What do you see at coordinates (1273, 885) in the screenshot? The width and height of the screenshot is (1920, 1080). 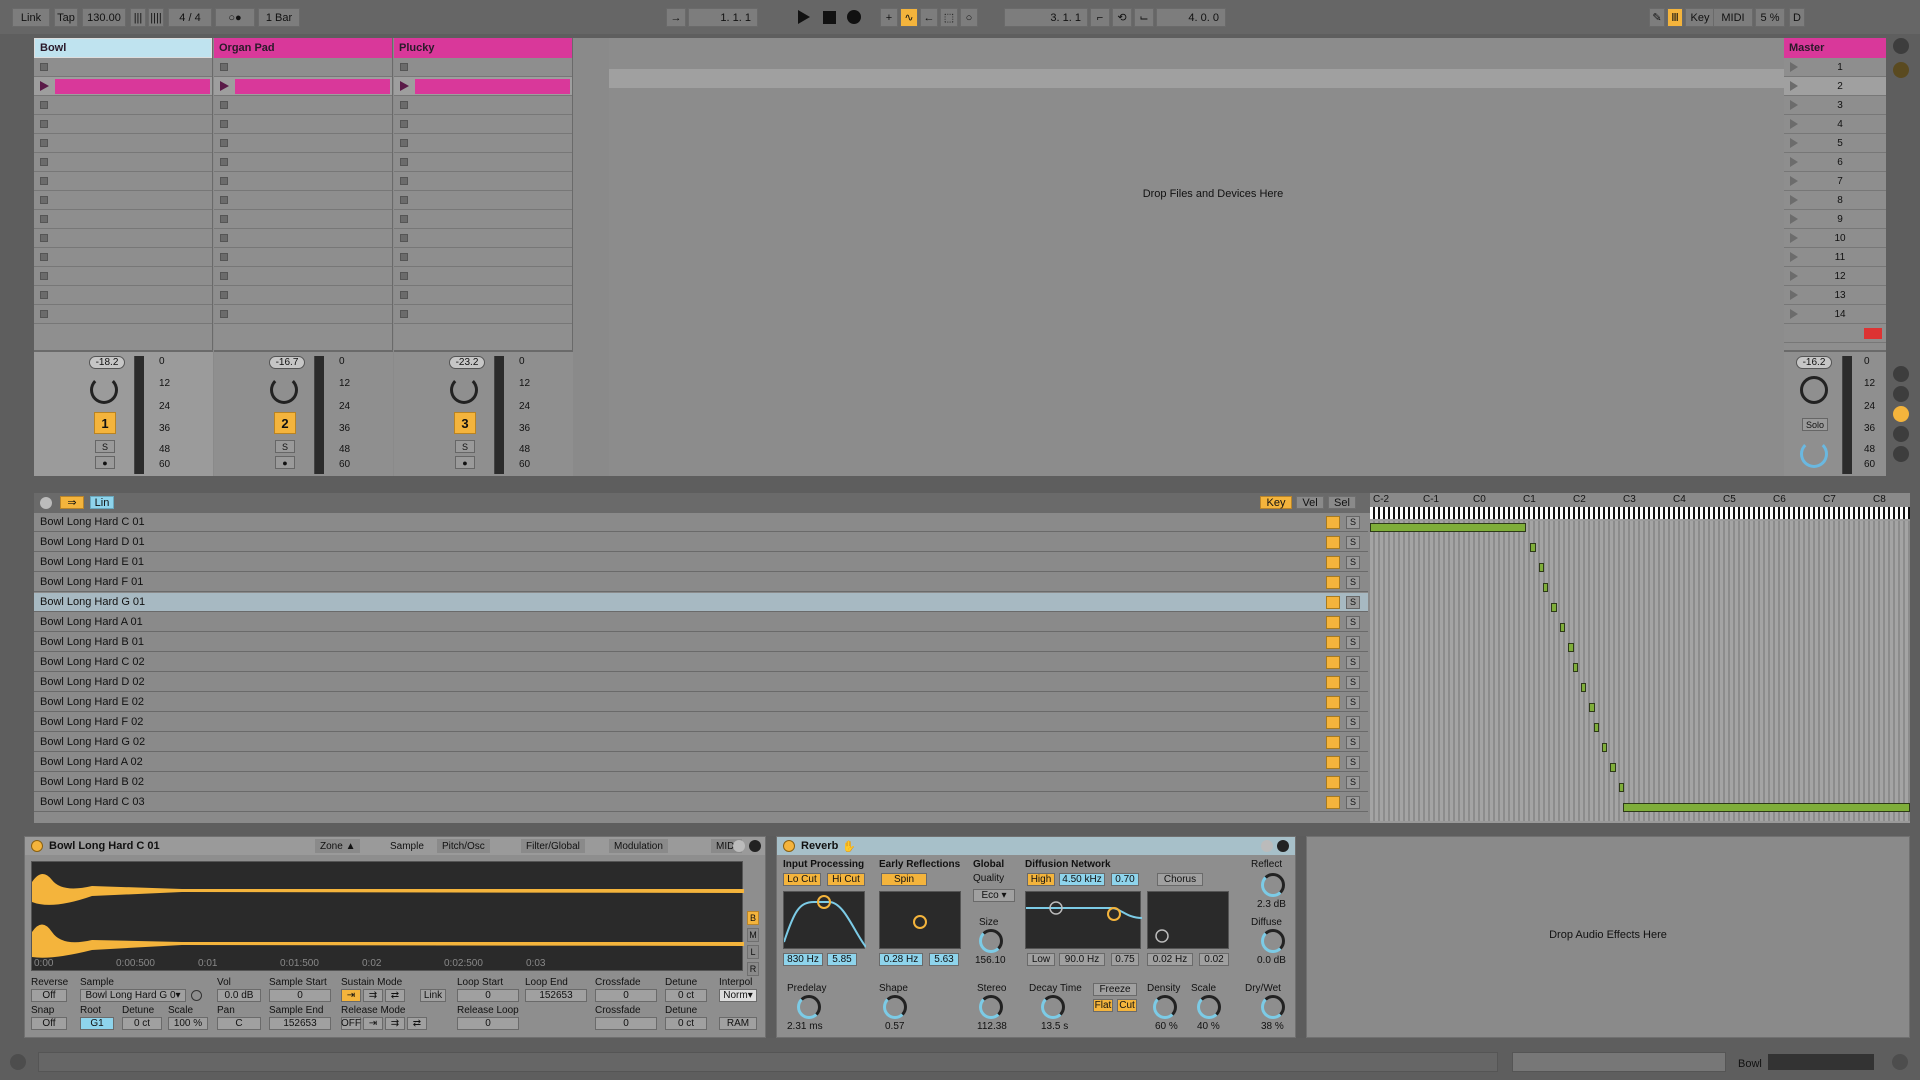 I see `reflect-knob` at bounding box center [1273, 885].